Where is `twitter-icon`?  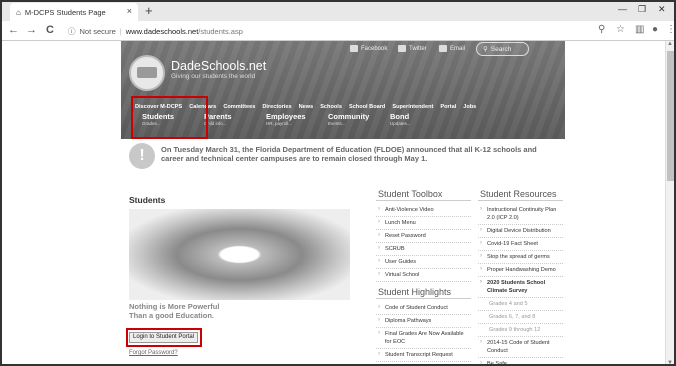
twitter-icon is located at coordinates (402, 48).